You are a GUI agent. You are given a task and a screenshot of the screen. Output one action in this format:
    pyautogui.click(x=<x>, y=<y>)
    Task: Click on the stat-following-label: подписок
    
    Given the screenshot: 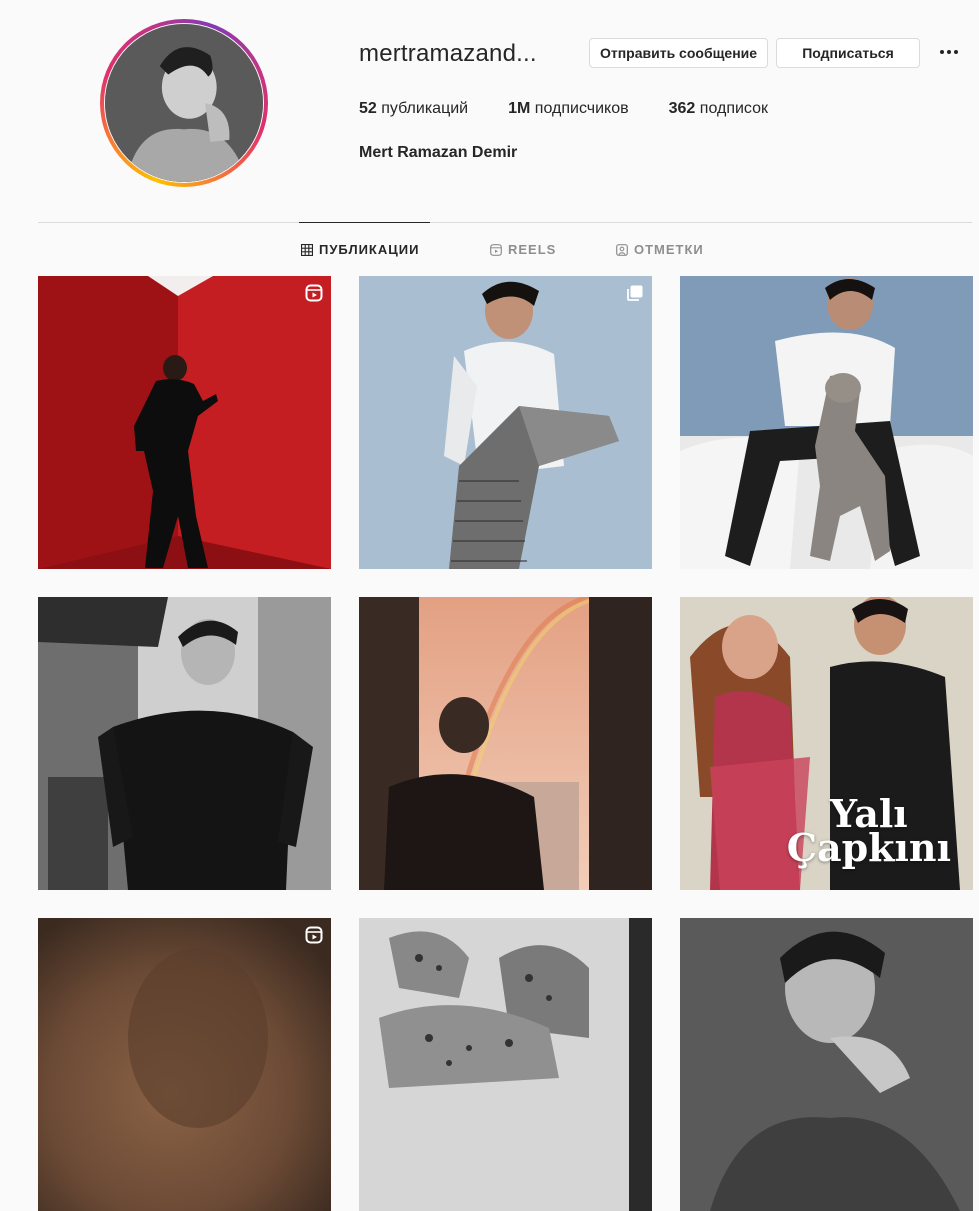 What is the action you would take?
    pyautogui.click(x=734, y=108)
    